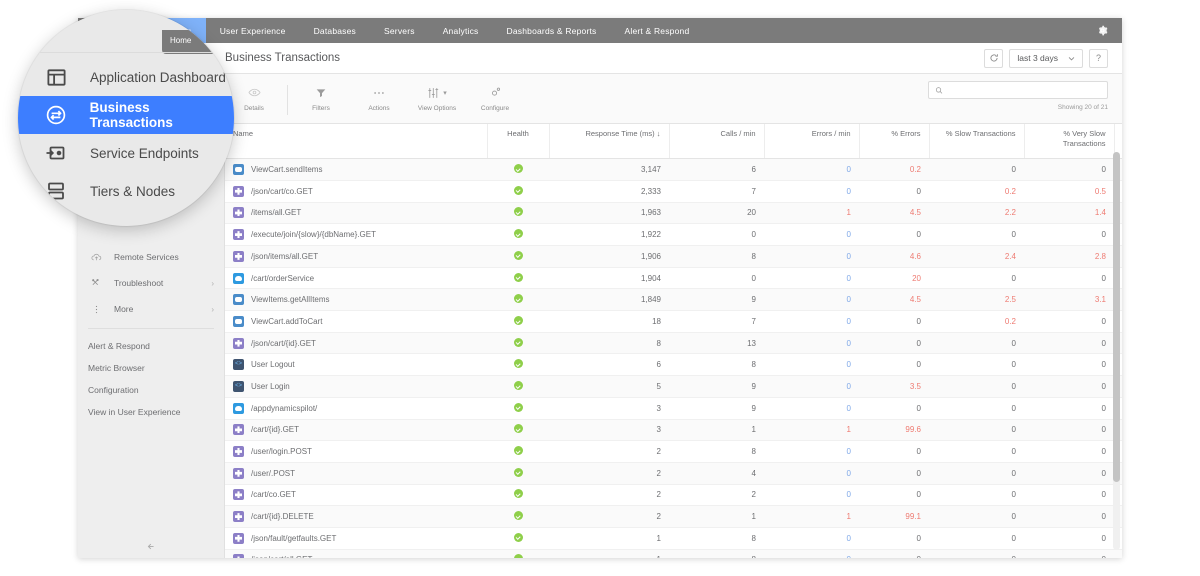 The height and width of the screenshot is (576, 1200). I want to click on table-row: /json/cart/co.GET2,3337000.20.50, so click(673, 191).